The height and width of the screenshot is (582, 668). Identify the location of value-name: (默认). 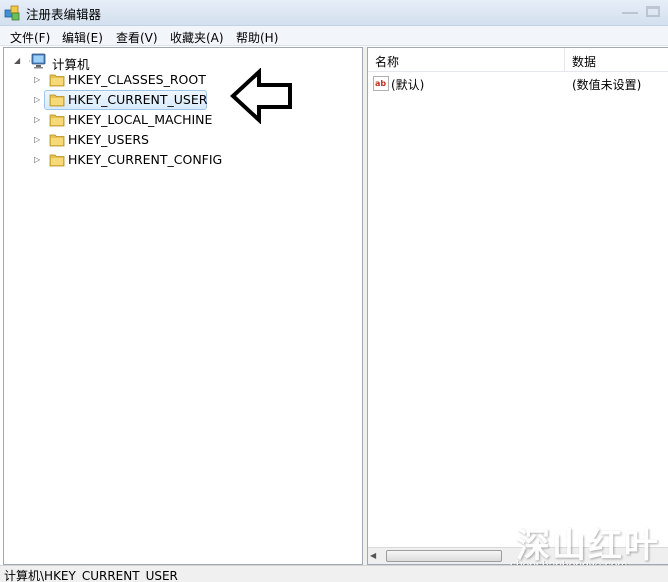
(408, 85).